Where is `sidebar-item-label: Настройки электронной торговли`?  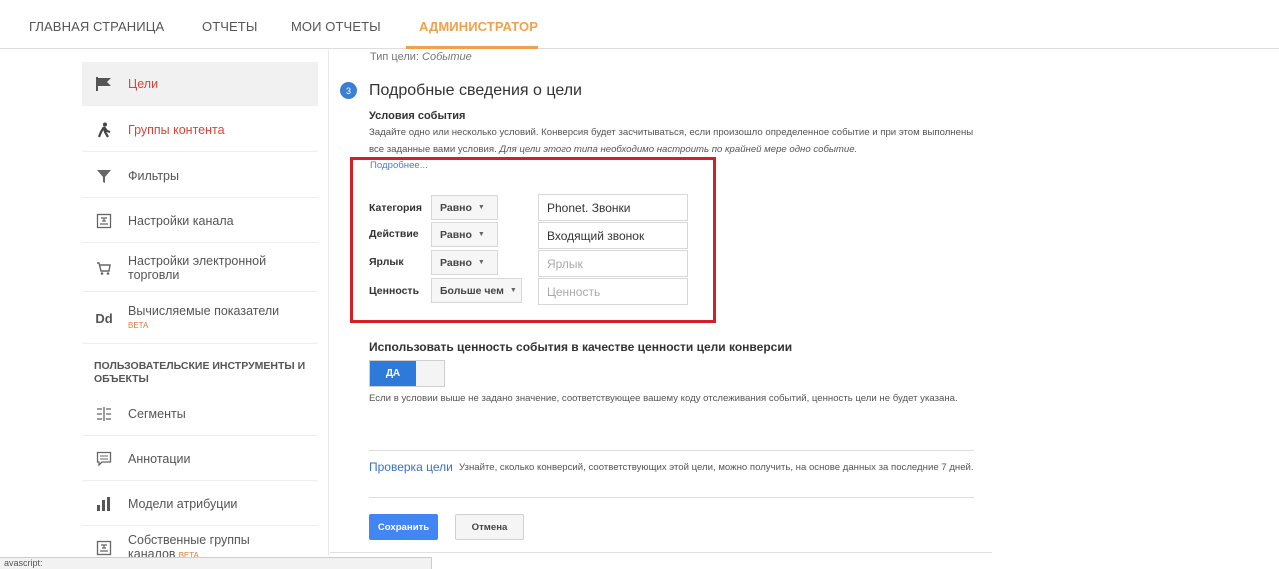 sidebar-item-label: Настройки электронной торговли is located at coordinates (197, 267).